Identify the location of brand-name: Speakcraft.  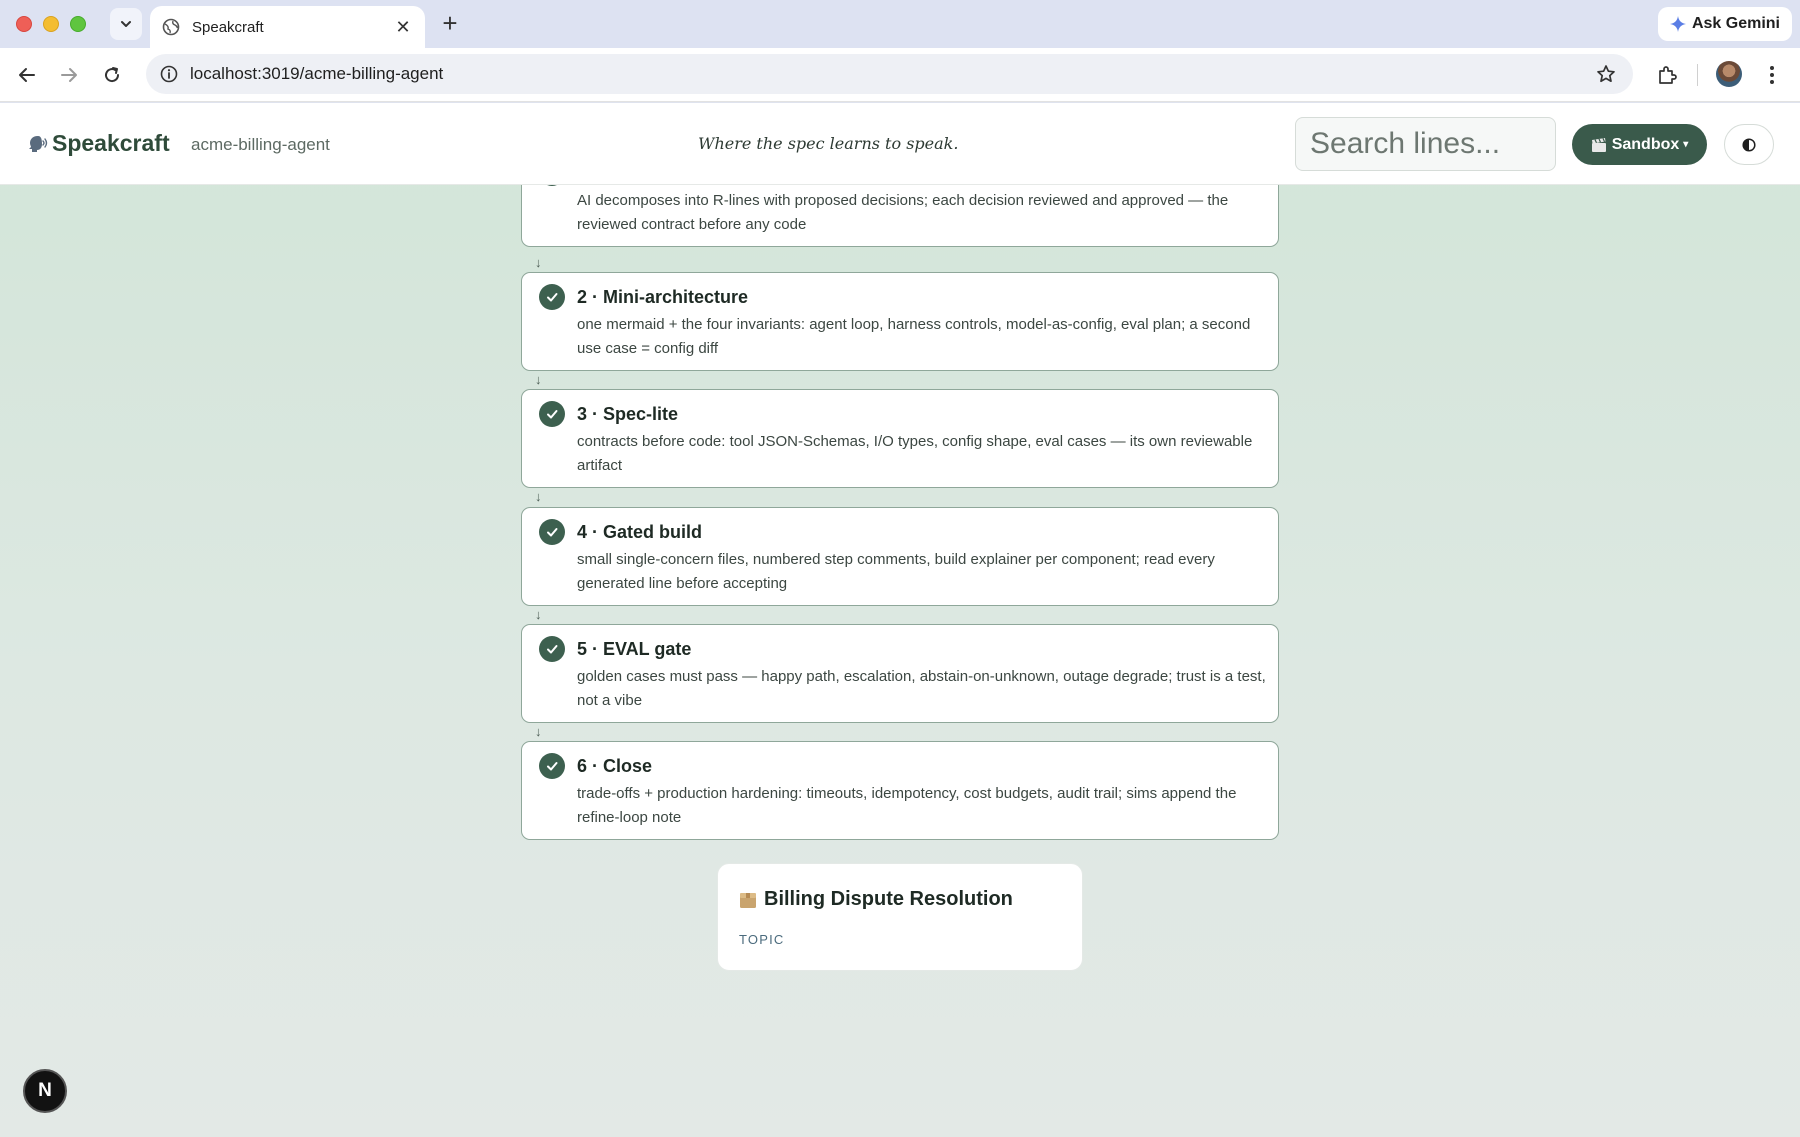
(111, 143).